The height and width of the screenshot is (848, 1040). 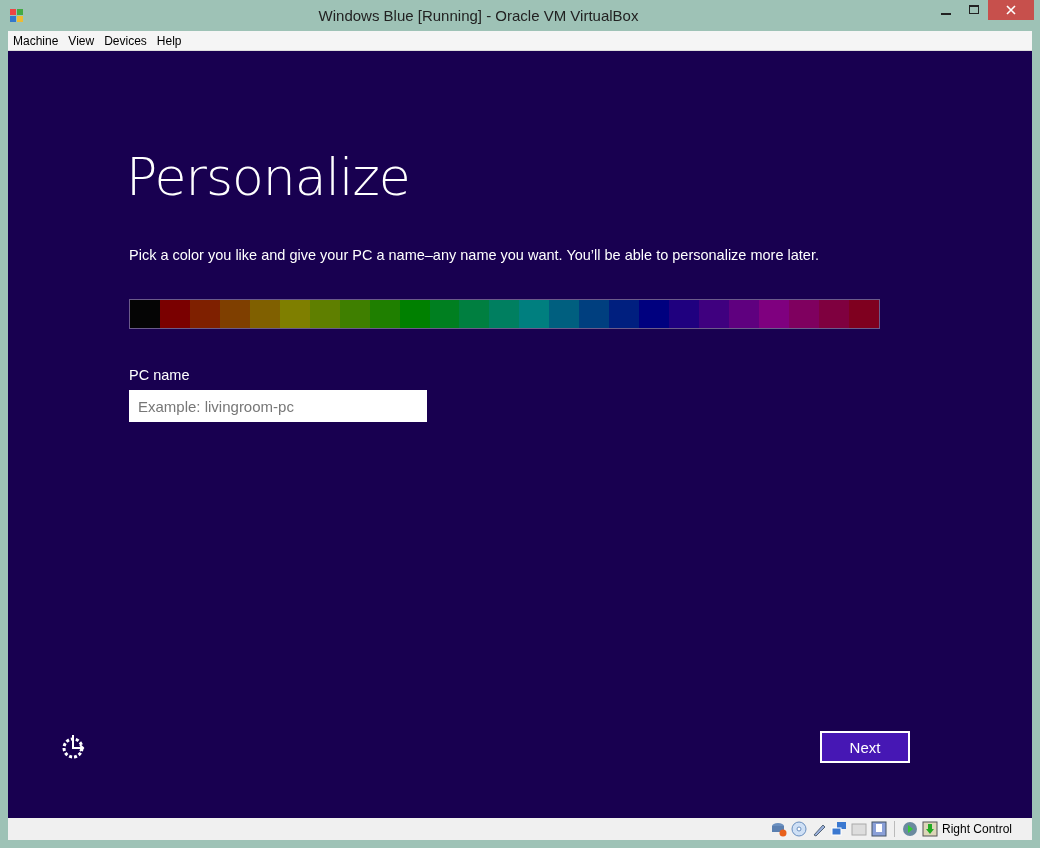 I want to click on pc-name-field: Example: livingroom-pc, so click(x=278, y=406).